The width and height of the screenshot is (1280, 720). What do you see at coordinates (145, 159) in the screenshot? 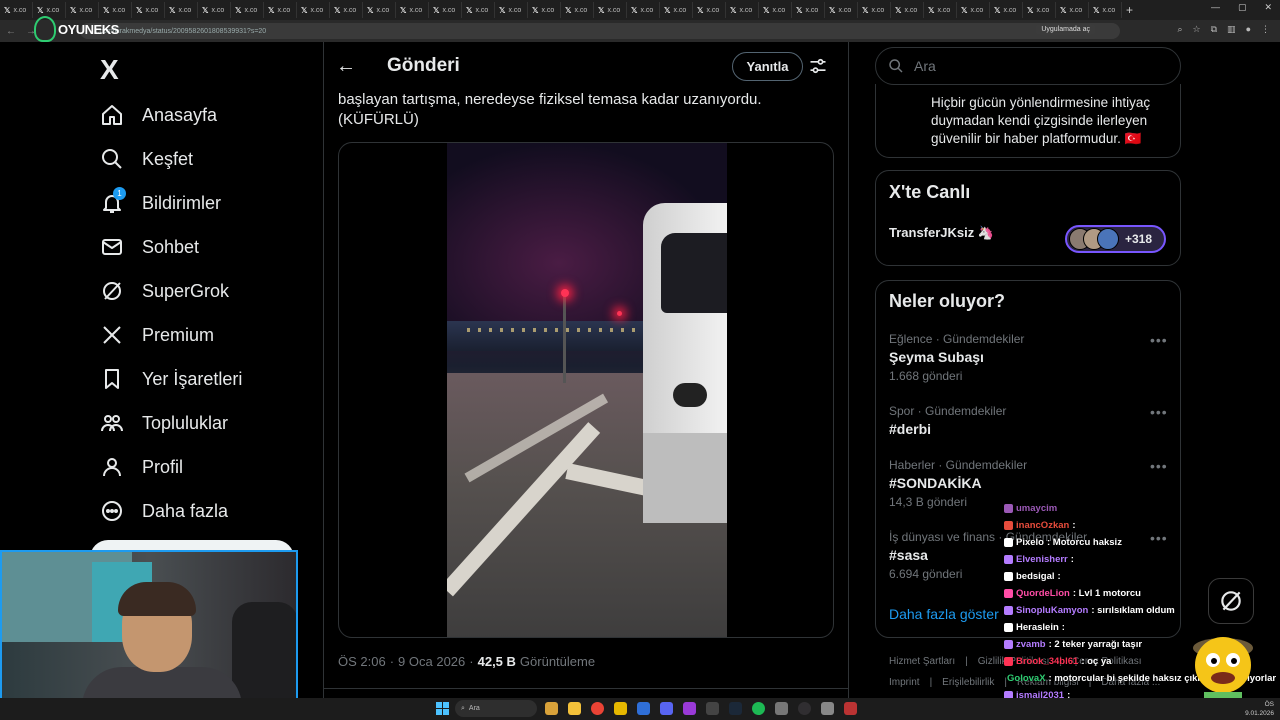
I see `sidebar-item-keşfet: Keşfet` at bounding box center [145, 159].